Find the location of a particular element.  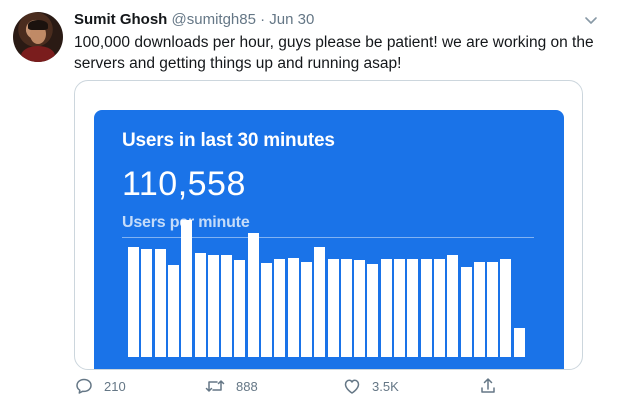

like-count: 3.5K is located at coordinates (385, 386).